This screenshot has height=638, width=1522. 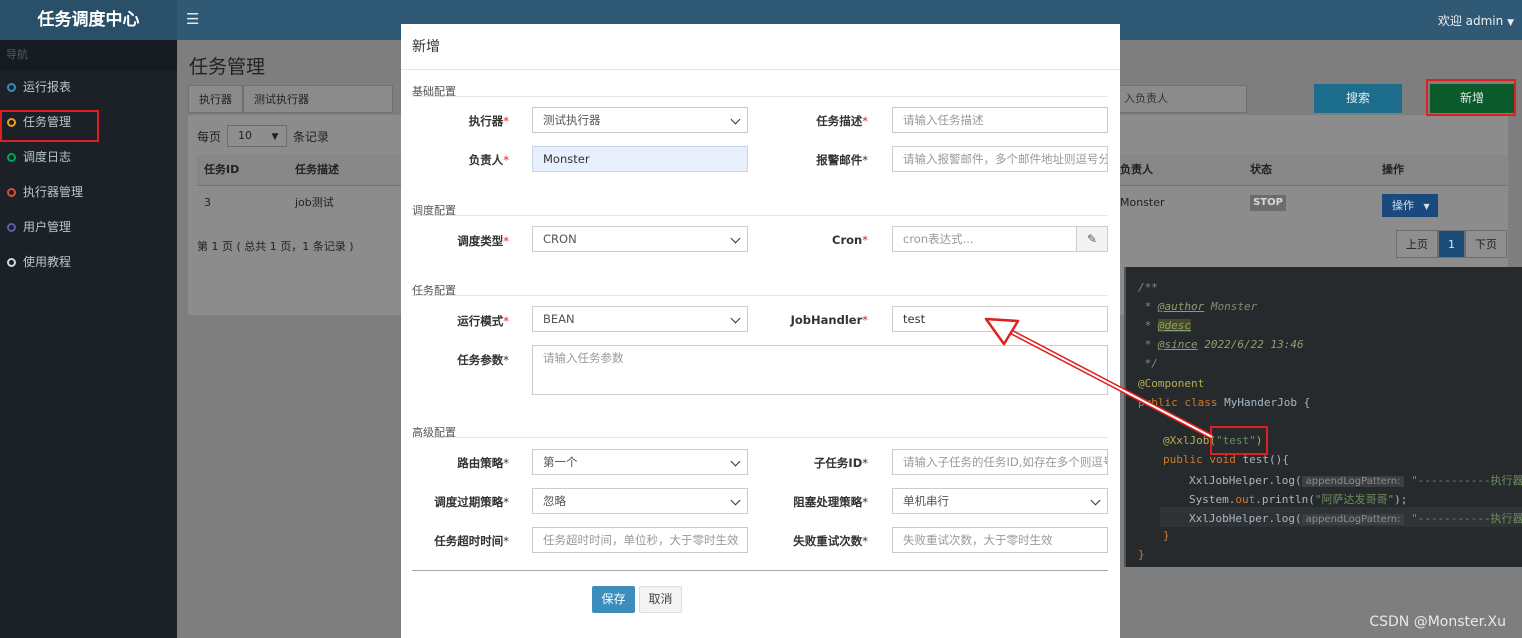 I want to click on row-action-button: 操作 ▼, so click(x=1410, y=205).